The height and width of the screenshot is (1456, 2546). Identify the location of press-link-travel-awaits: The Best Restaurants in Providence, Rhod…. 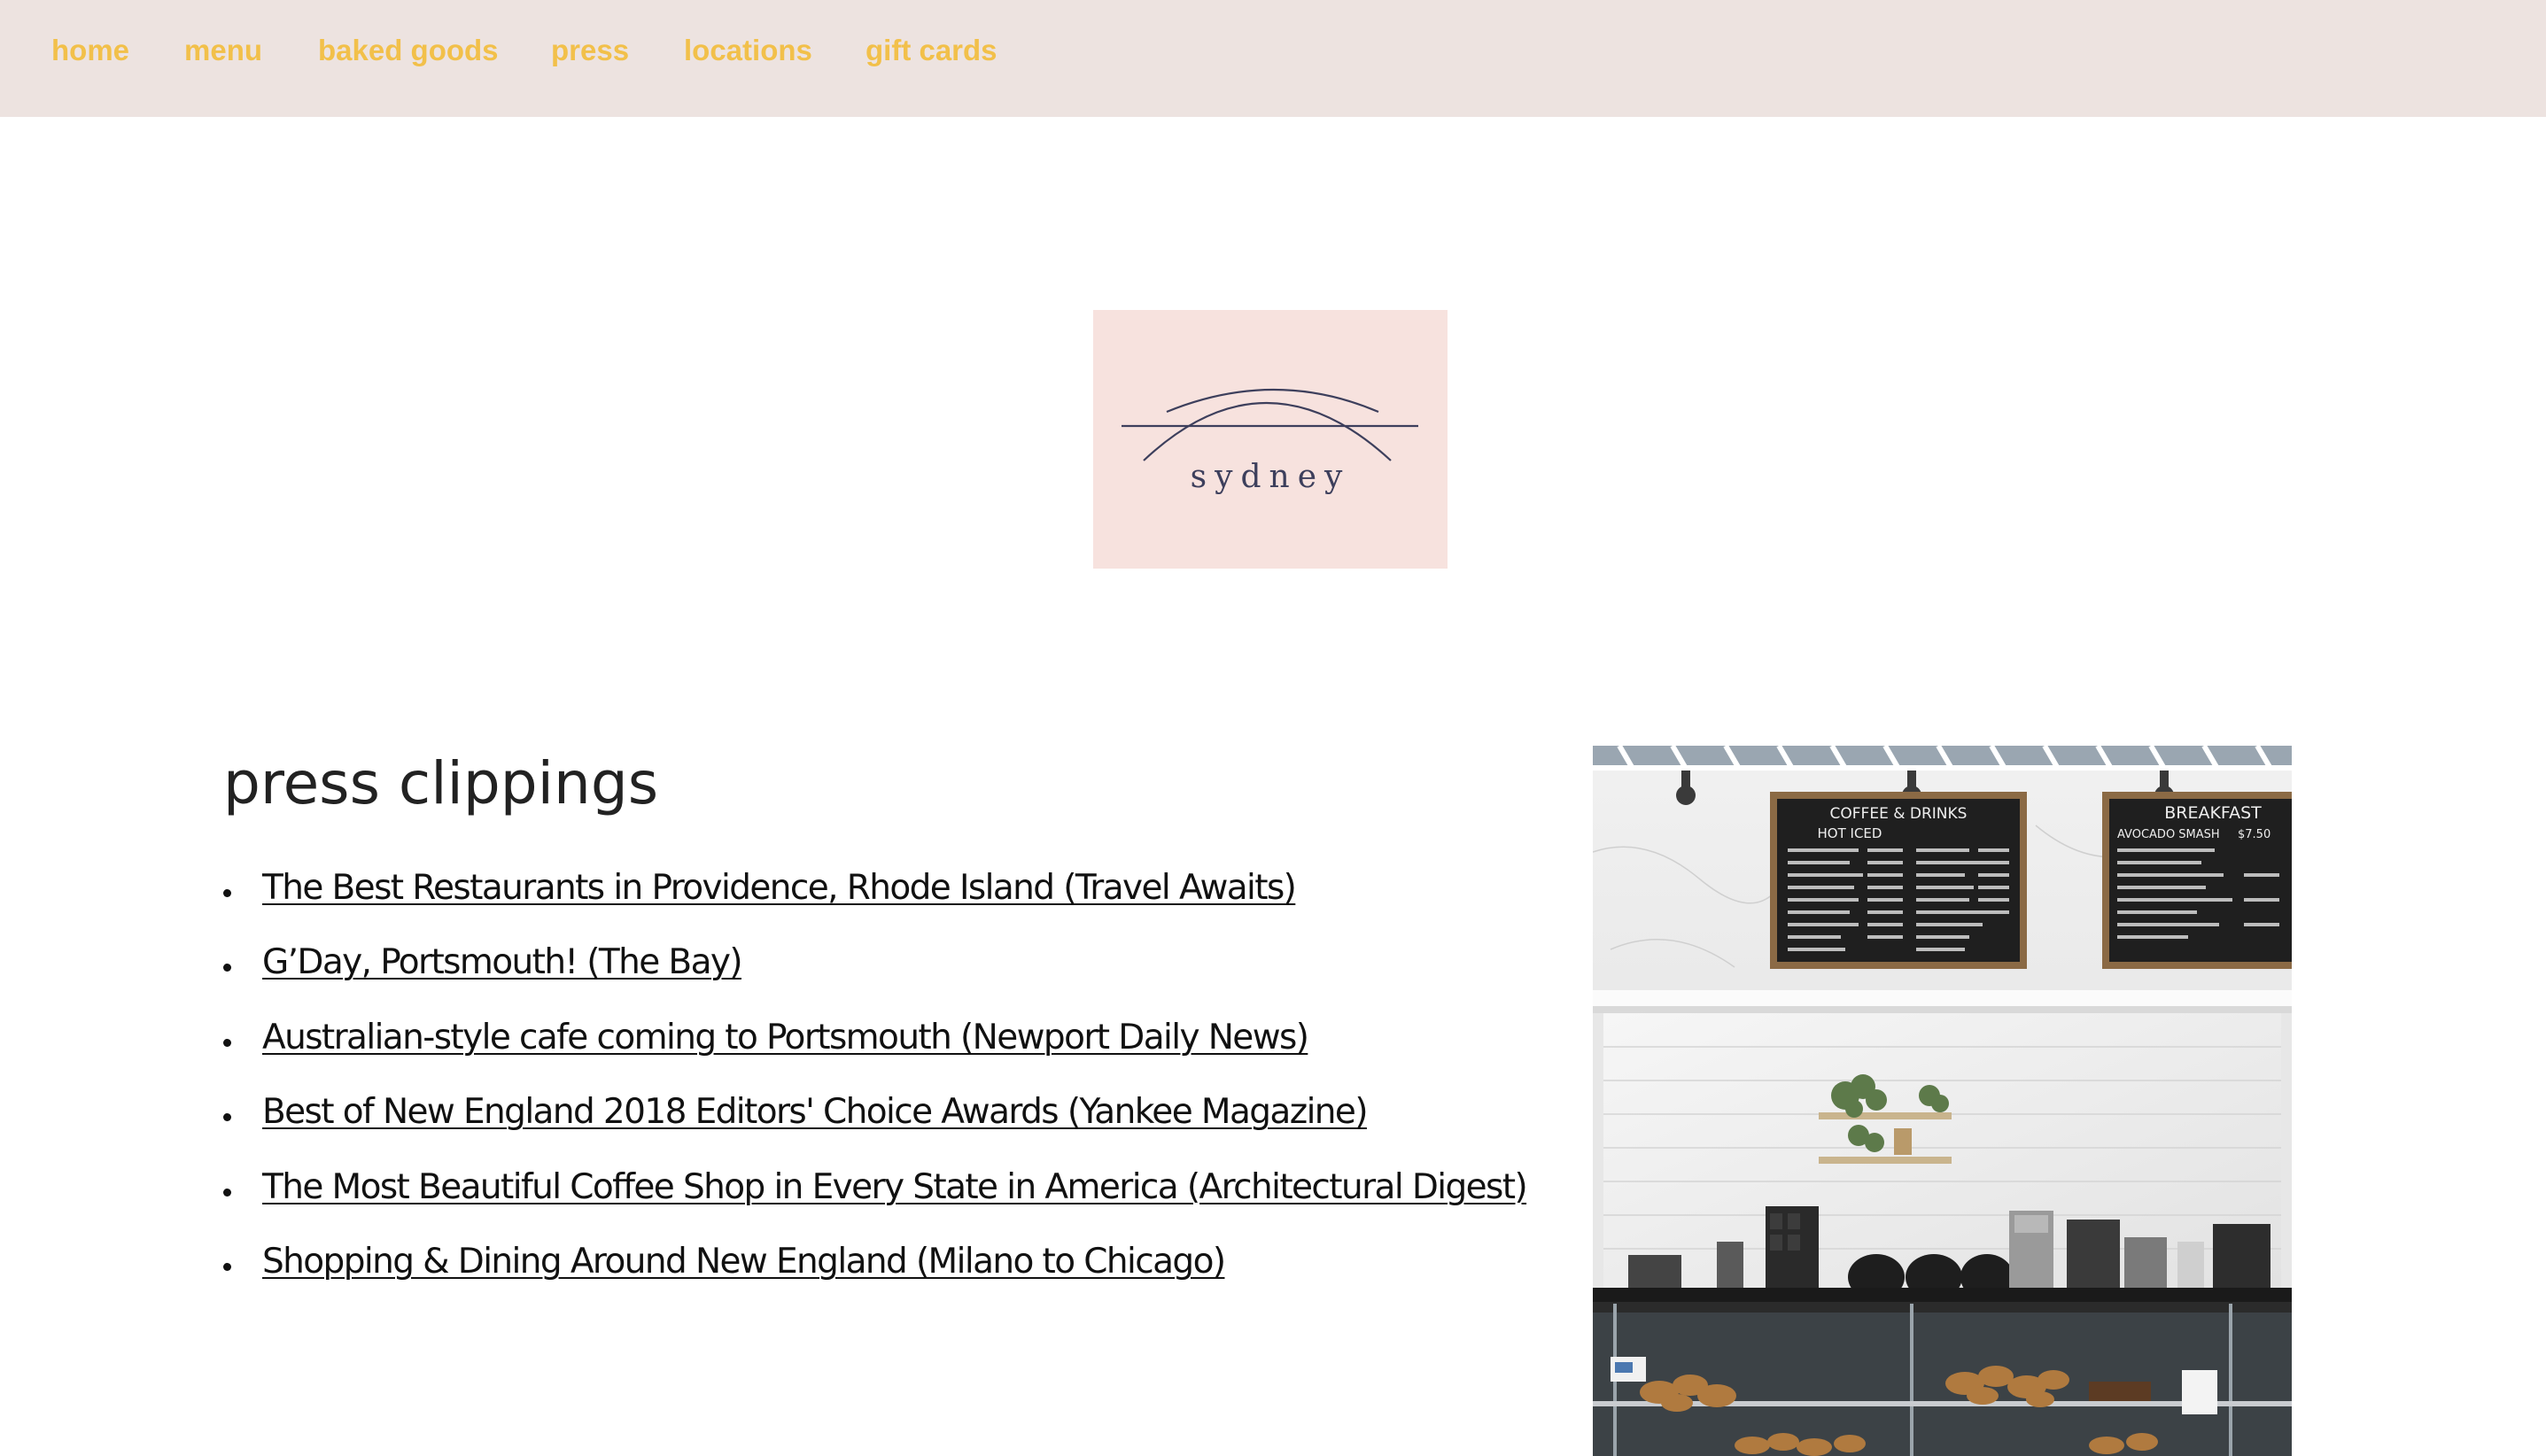
(779, 888).